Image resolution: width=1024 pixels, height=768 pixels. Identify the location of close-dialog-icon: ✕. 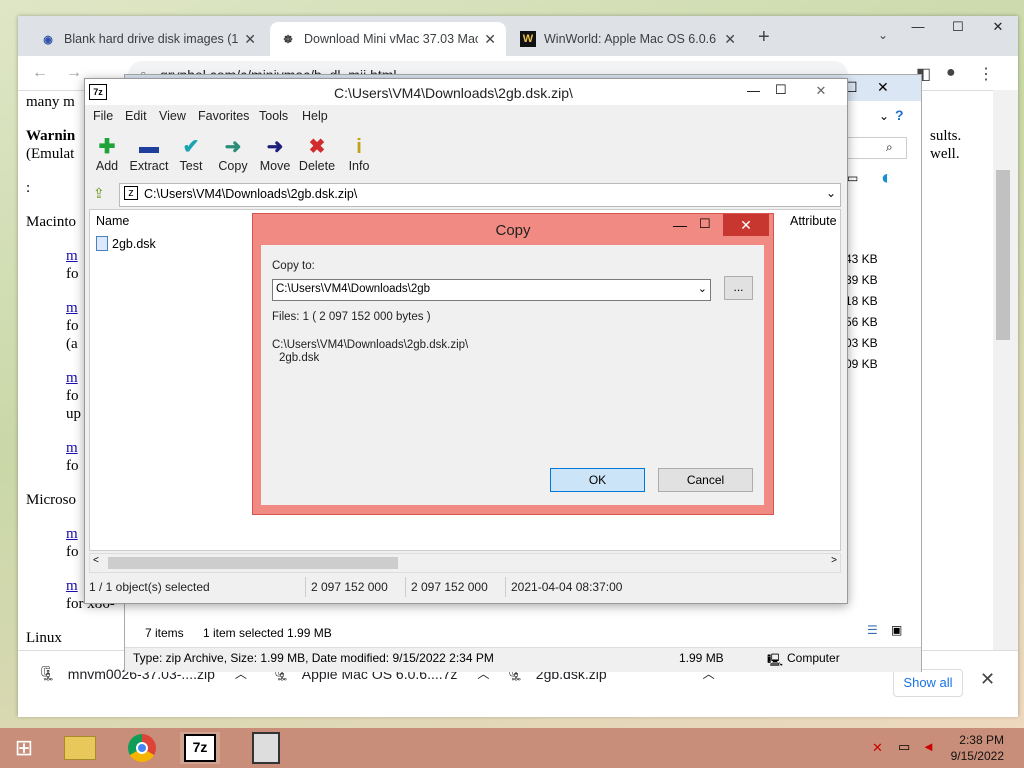
(746, 225).